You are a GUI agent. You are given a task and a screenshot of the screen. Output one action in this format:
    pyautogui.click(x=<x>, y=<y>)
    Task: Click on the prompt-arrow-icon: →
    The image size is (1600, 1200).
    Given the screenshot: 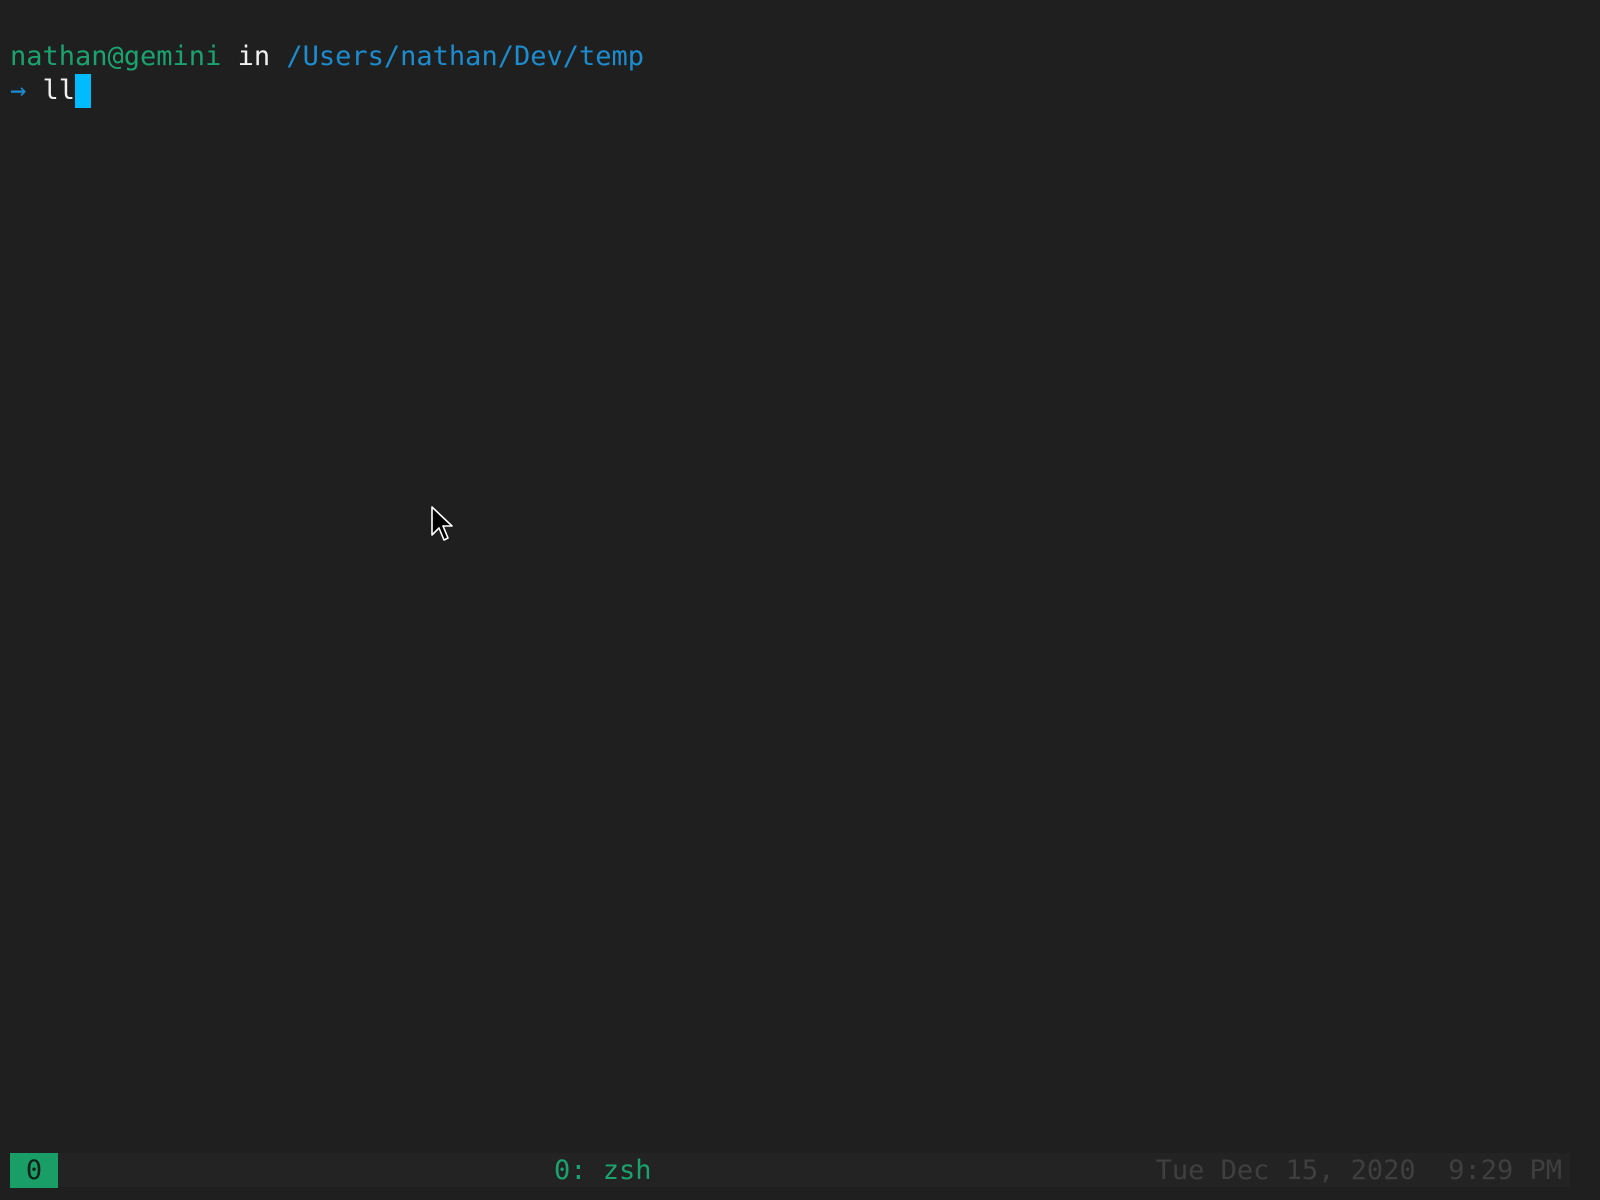 What is the action you would take?
    pyautogui.click(x=18, y=90)
    